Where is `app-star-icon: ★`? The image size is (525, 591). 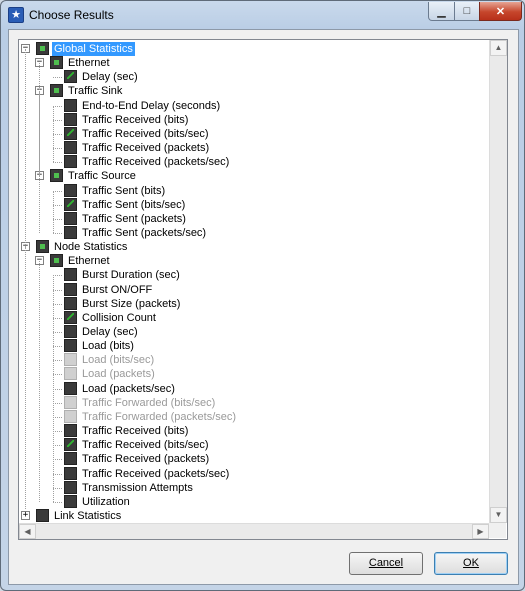
app-star-icon: ★ is located at coordinates (16, 15).